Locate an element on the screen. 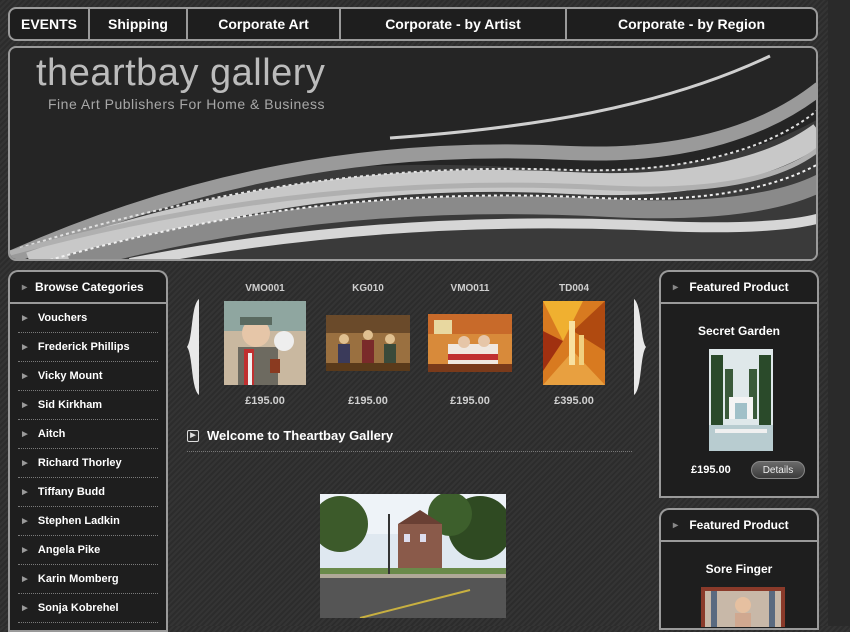  category-karin-momberg: ► Karin Momberg is located at coordinates (88, 579).